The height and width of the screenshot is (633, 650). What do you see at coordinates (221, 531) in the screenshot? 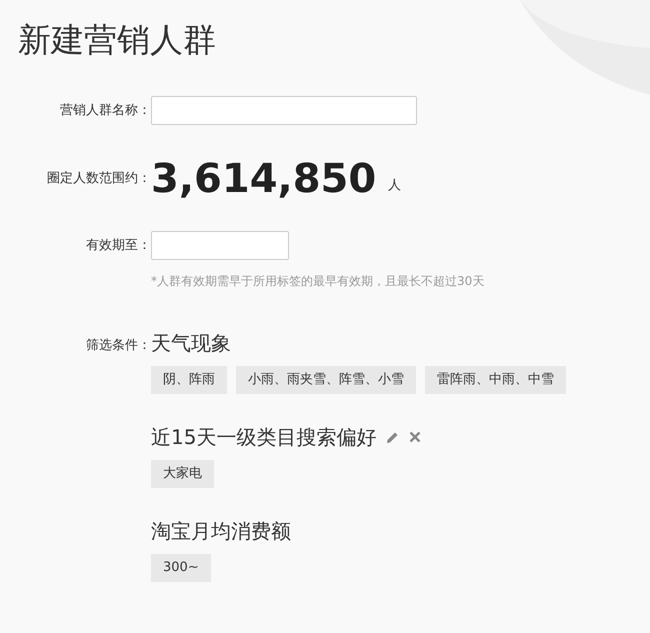
I see `filter-group-title: 淘宝月均消费额` at bounding box center [221, 531].